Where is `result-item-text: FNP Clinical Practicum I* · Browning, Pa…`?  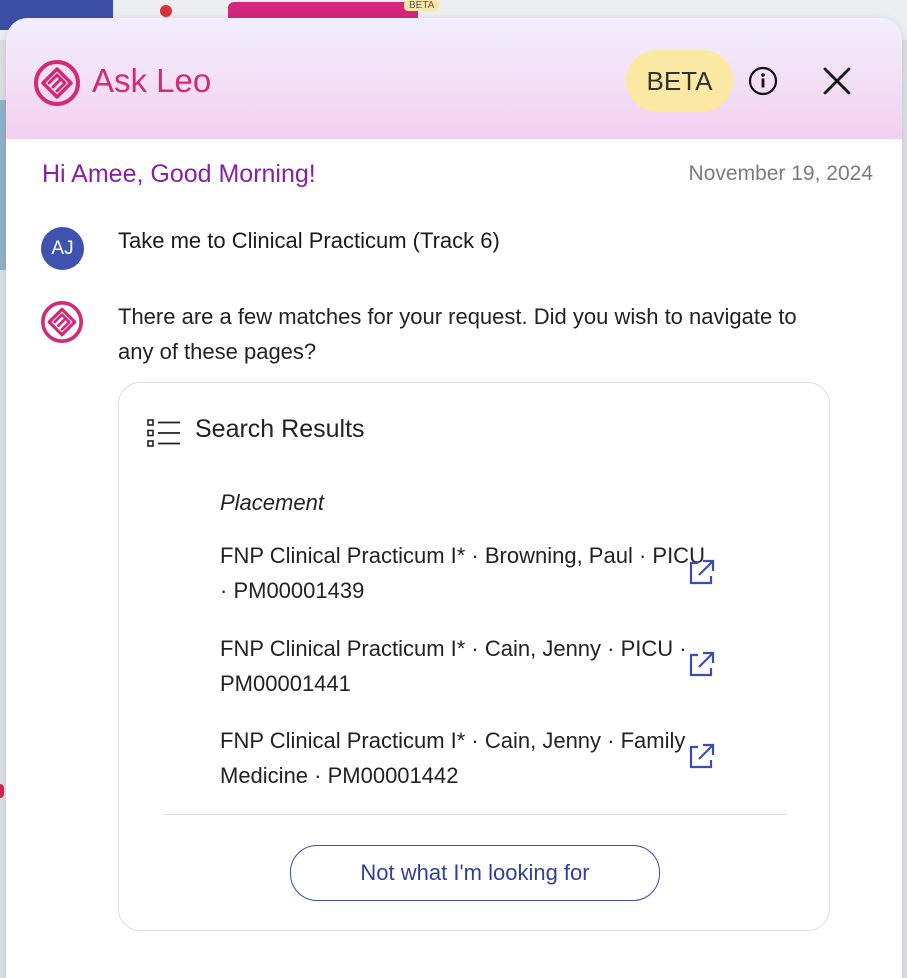
result-item-text: FNP Clinical Practicum I* · Browning, Pa… is located at coordinates (465, 573).